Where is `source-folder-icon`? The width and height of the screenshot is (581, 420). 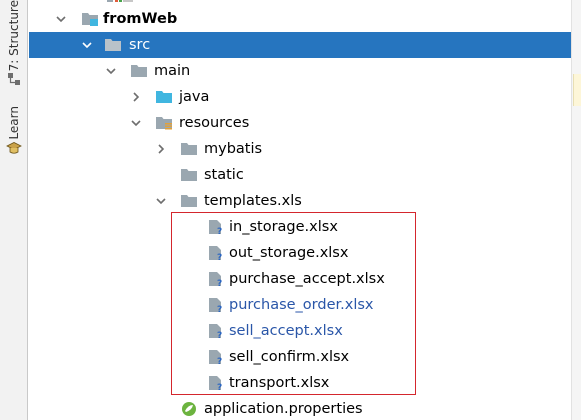 source-folder-icon is located at coordinates (164, 97).